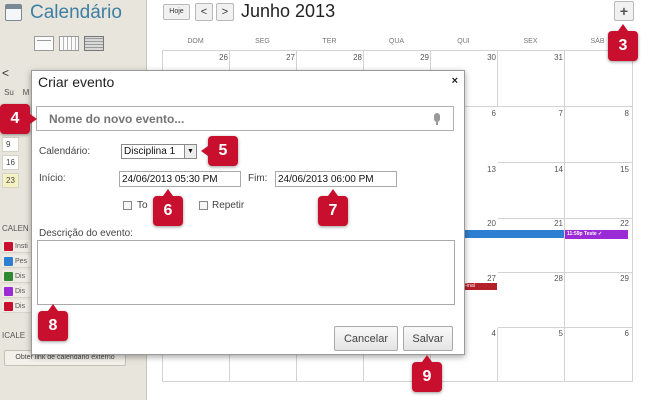 The image size is (653, 400). Describe the element at coordinates (333, 207) in the screenshot. I see `callout-badge: 7` at that location.